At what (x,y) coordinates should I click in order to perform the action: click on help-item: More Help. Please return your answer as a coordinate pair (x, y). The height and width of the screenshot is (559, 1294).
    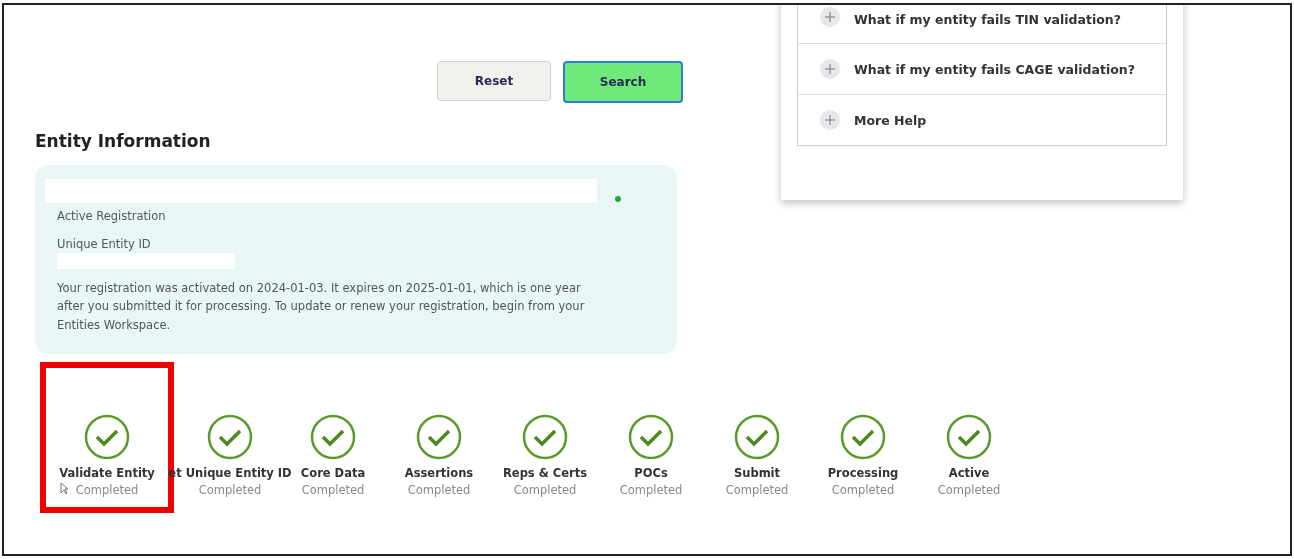
    Looking at the image, I should click on (982, 119).